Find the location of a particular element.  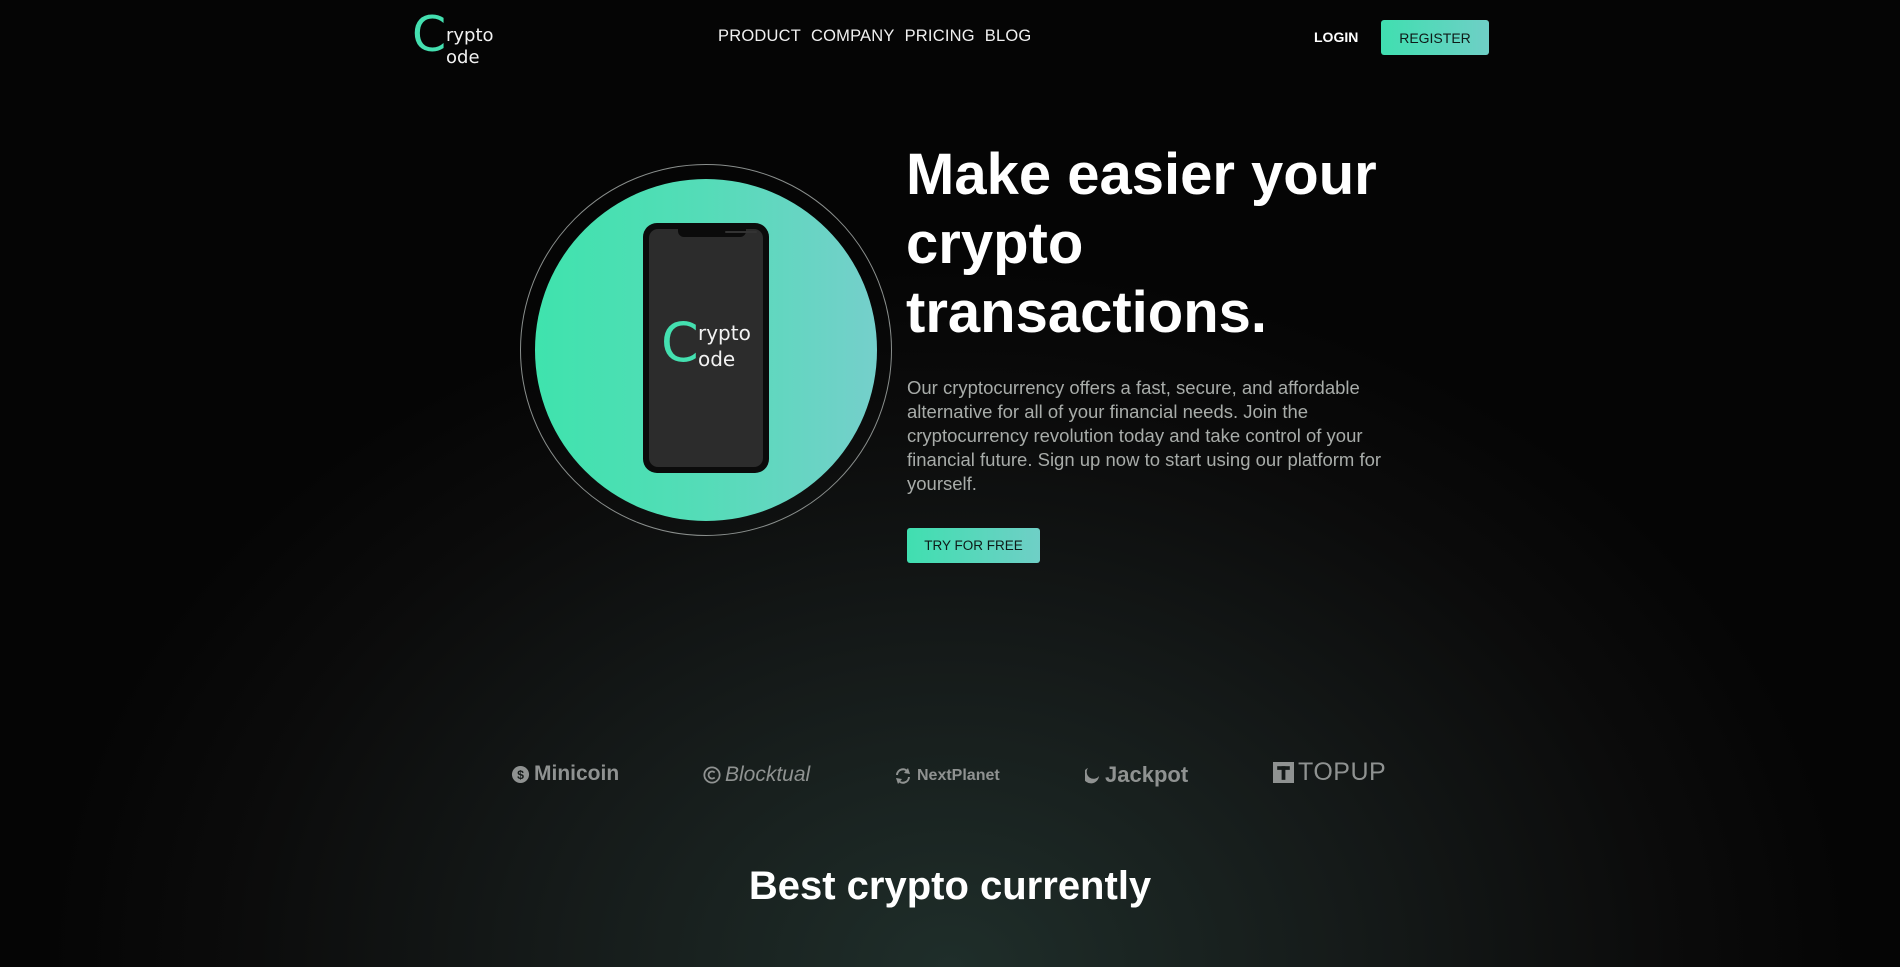

partner-nextplanet: NextPlanet is located at coordinates (946, 776).